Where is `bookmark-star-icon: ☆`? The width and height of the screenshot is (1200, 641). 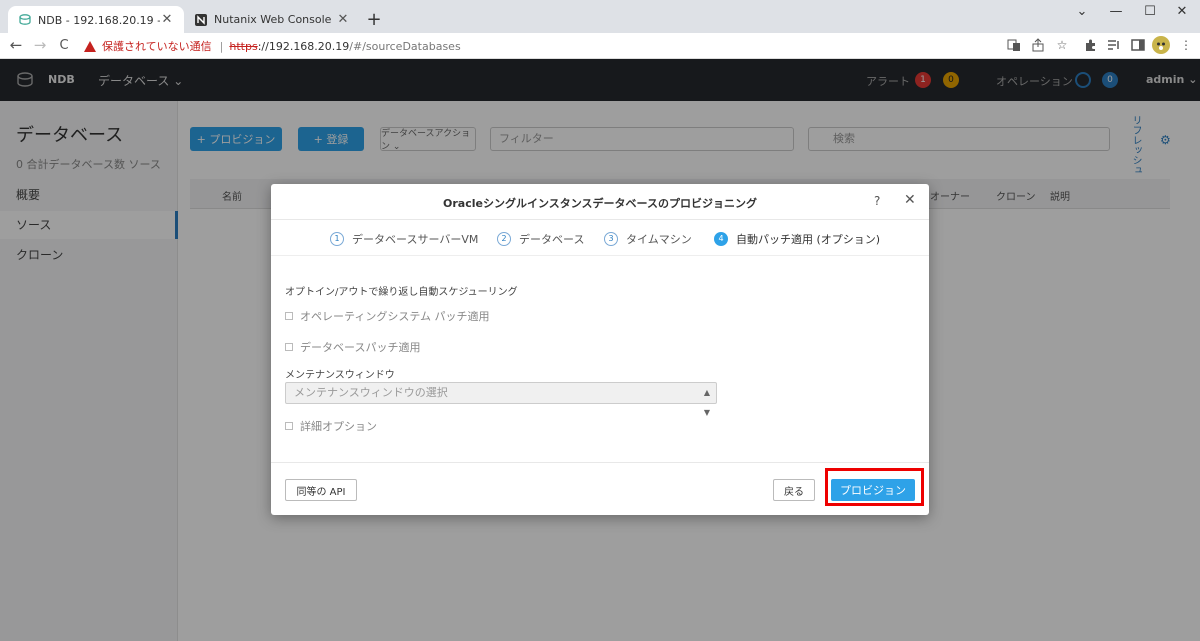
bookmark-star-icon: ☆ is located at coordinates (1062, 46).